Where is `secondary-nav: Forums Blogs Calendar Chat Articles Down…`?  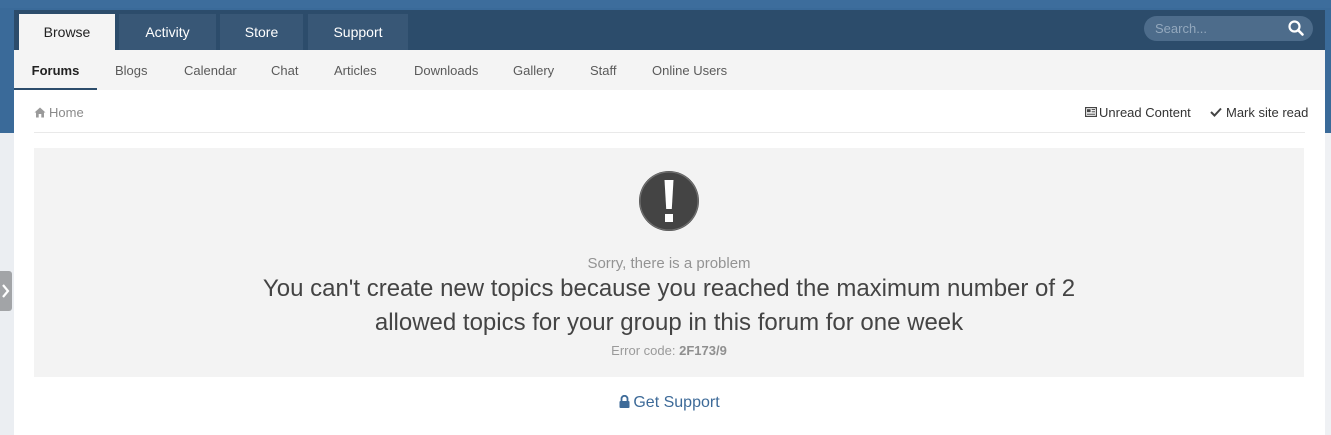
secondary-nav: Forums Blogs Calendar Chat Articles Down… is located at coordinates (669, 70).